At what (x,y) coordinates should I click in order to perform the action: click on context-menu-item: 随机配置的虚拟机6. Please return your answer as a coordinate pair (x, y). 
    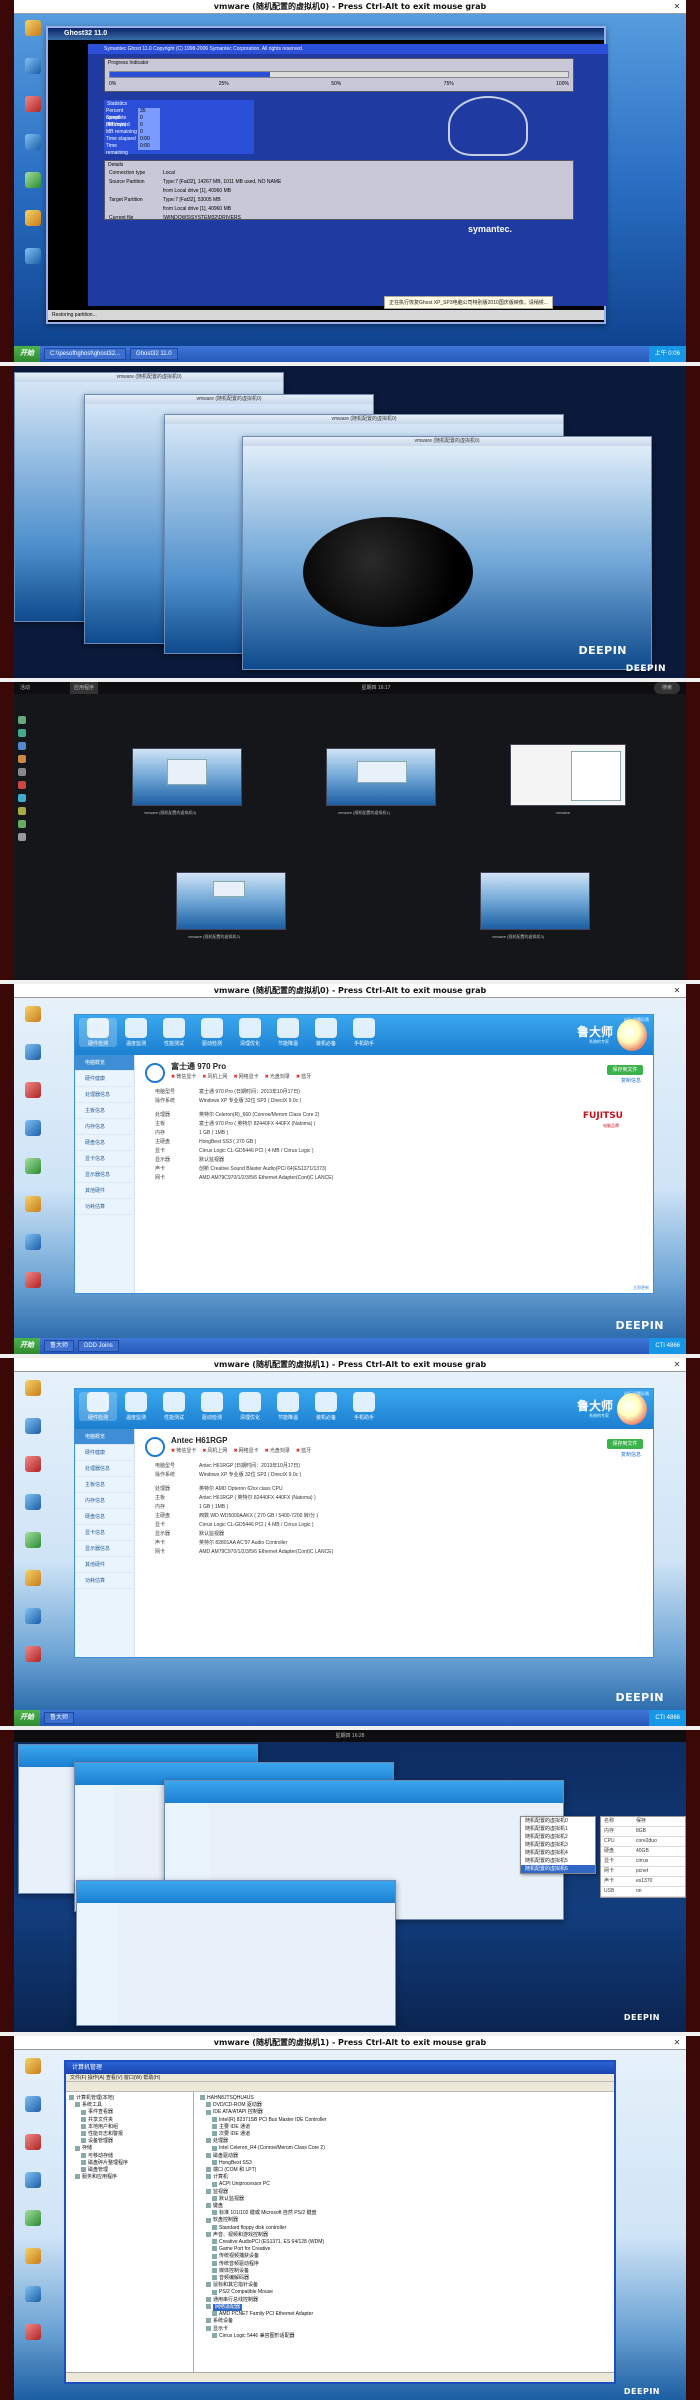
    Looking at the image, I should click on (558, 1869).